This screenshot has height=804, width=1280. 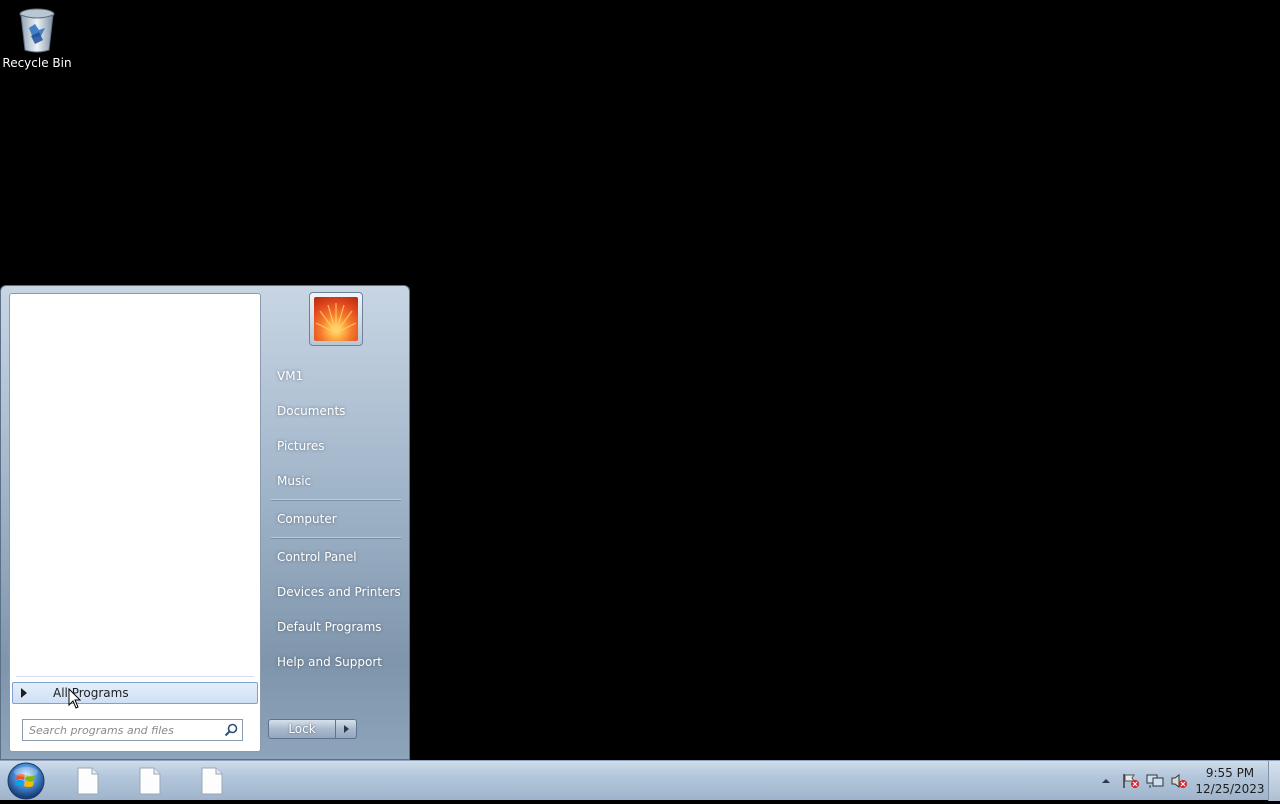 I want to click on search-input, so click(x=124, y=730).